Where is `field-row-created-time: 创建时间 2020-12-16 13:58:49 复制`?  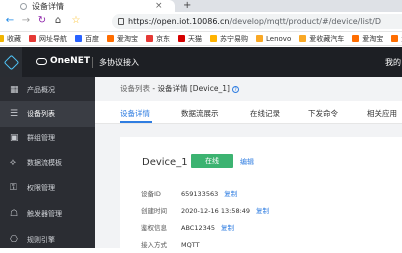 field-row-created-time: 创建时间 2020-12-16 13:58:49 复制 is located at coordinates (205, 210).